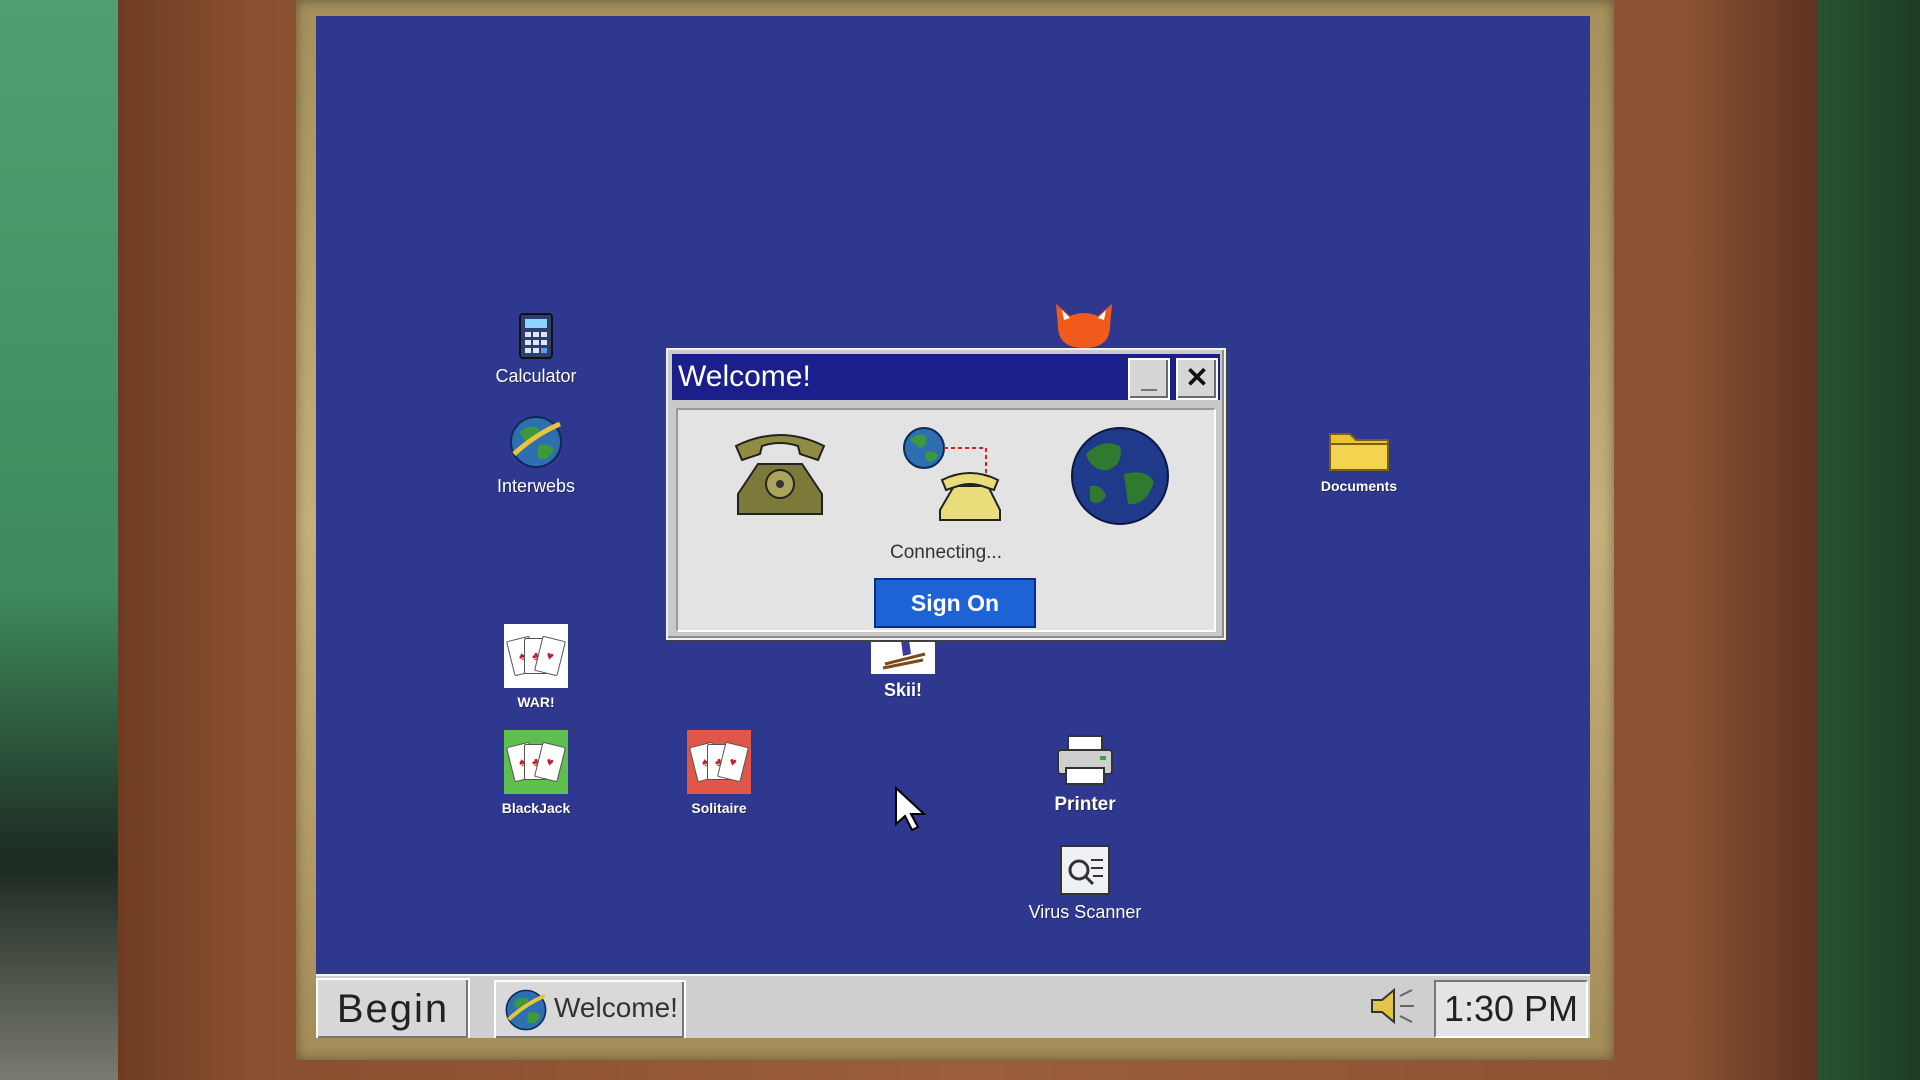 Image resolution: width=1920 pixels, height=1080 pixels. Describe the element at coordinates (1359, 452) in the screenshot. I see `folder-icon` at that location.